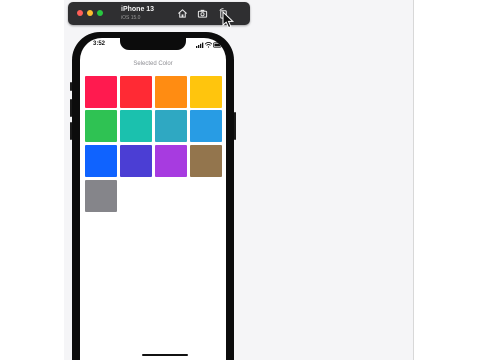 This screenshot has width=480, height=360. Describe the element at coordinates (206, 126) in the screenshot. I see `color-swatch-cyan` at that location.